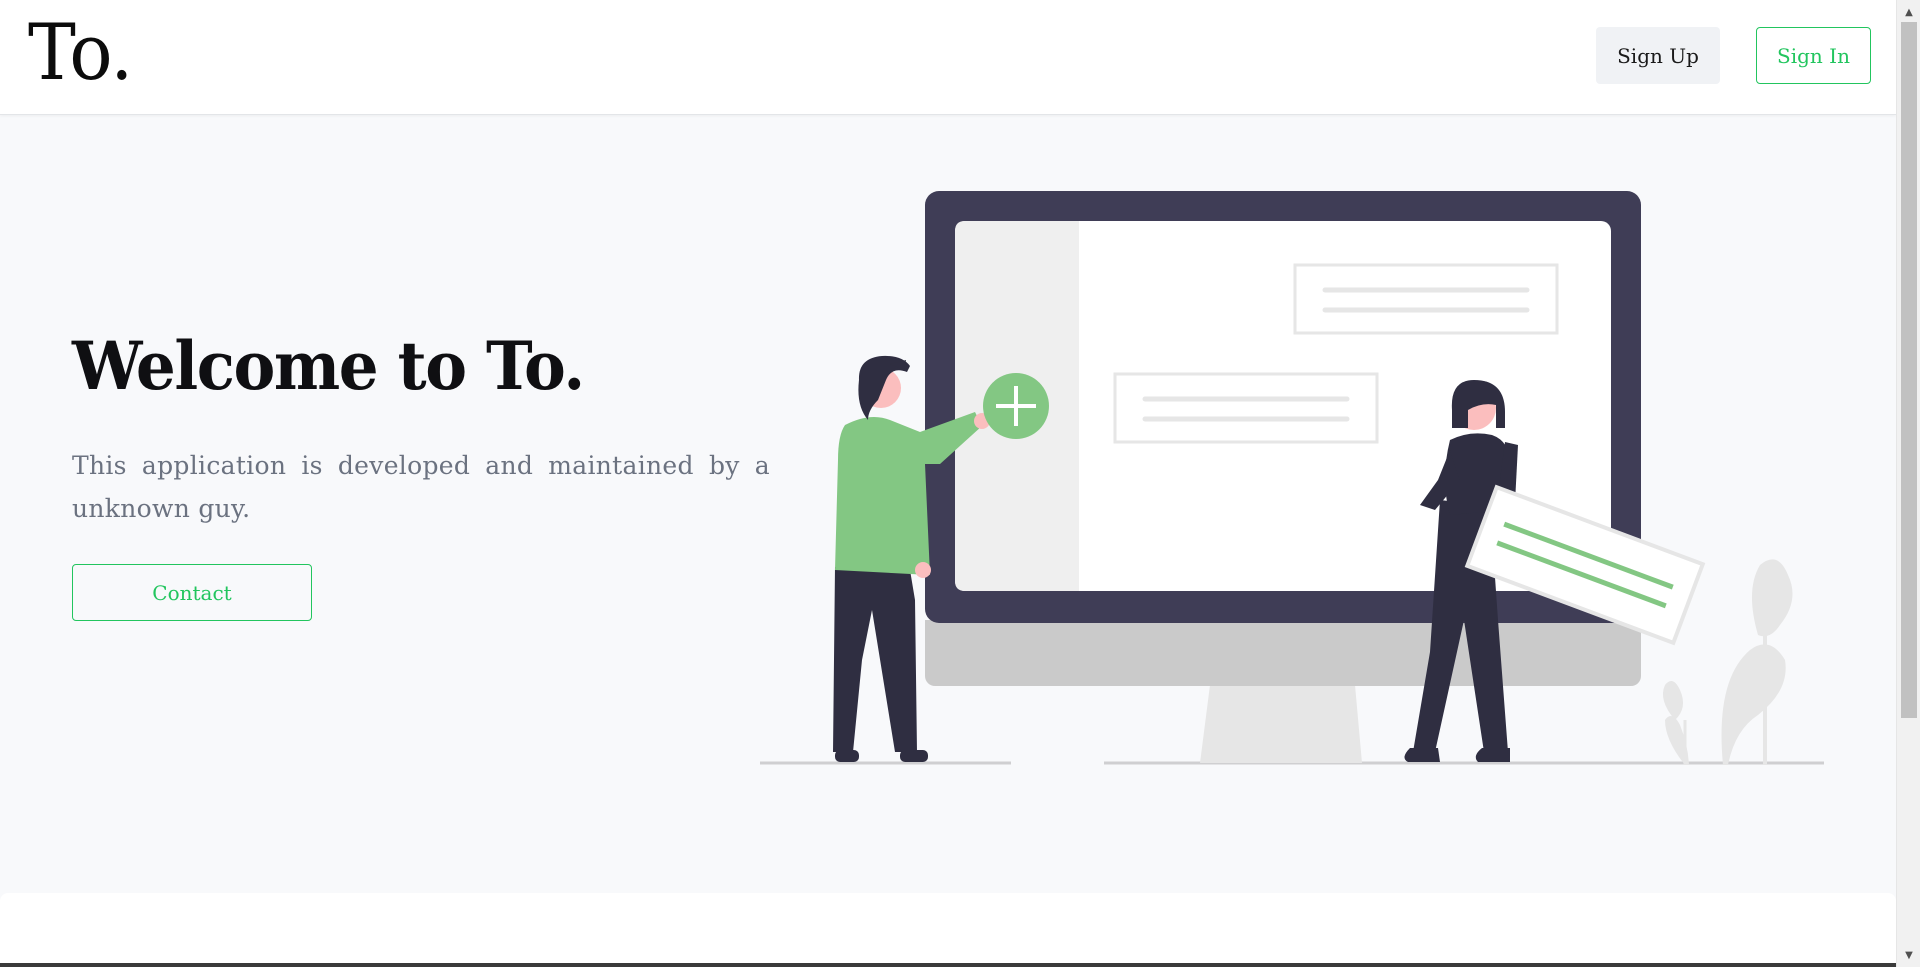  Describe the element at coordinates (948, 930) in the screenshot. I see `footer-section` at that location.